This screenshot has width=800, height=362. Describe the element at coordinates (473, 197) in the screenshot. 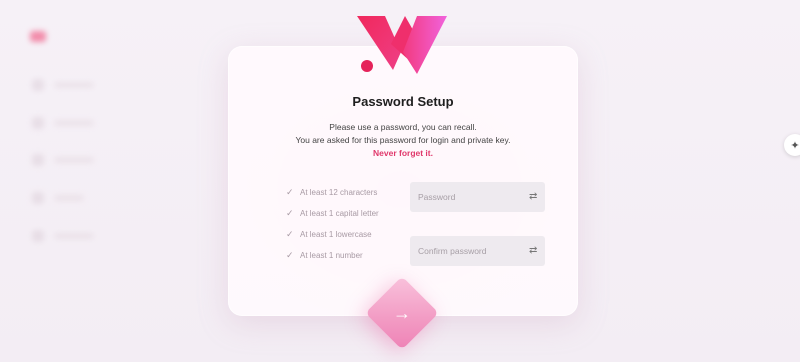

I see `password-input` at that location.